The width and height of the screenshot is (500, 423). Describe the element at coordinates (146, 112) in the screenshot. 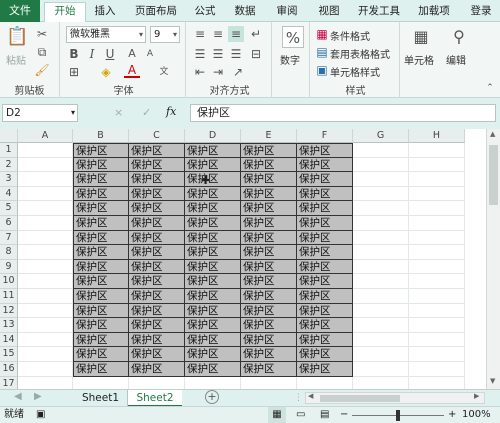

I see `enter-button: ✓` at that location.